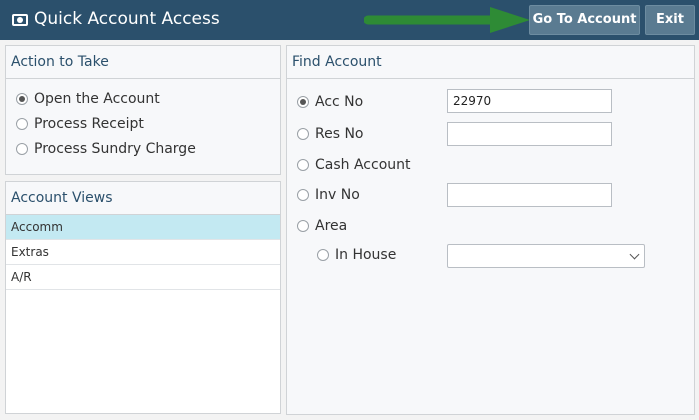 Image resolution: width=699 pixels, height=420 pixels. Describe the element at coordinates (303, 134) in the screenshot. I see `radio-res-no` at that location.